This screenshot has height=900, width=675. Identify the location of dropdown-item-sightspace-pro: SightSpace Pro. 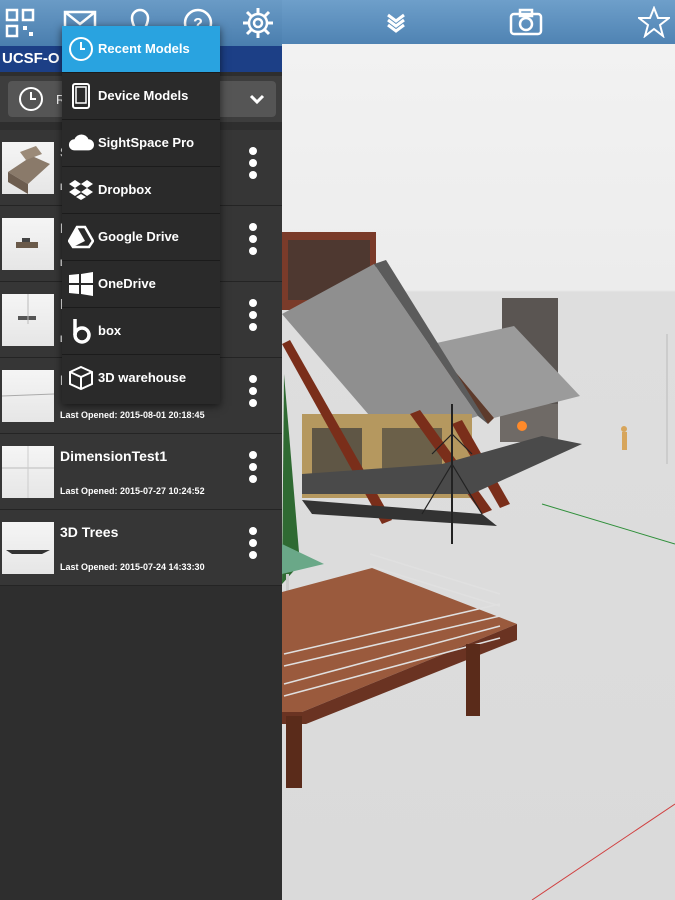
(141, 143).